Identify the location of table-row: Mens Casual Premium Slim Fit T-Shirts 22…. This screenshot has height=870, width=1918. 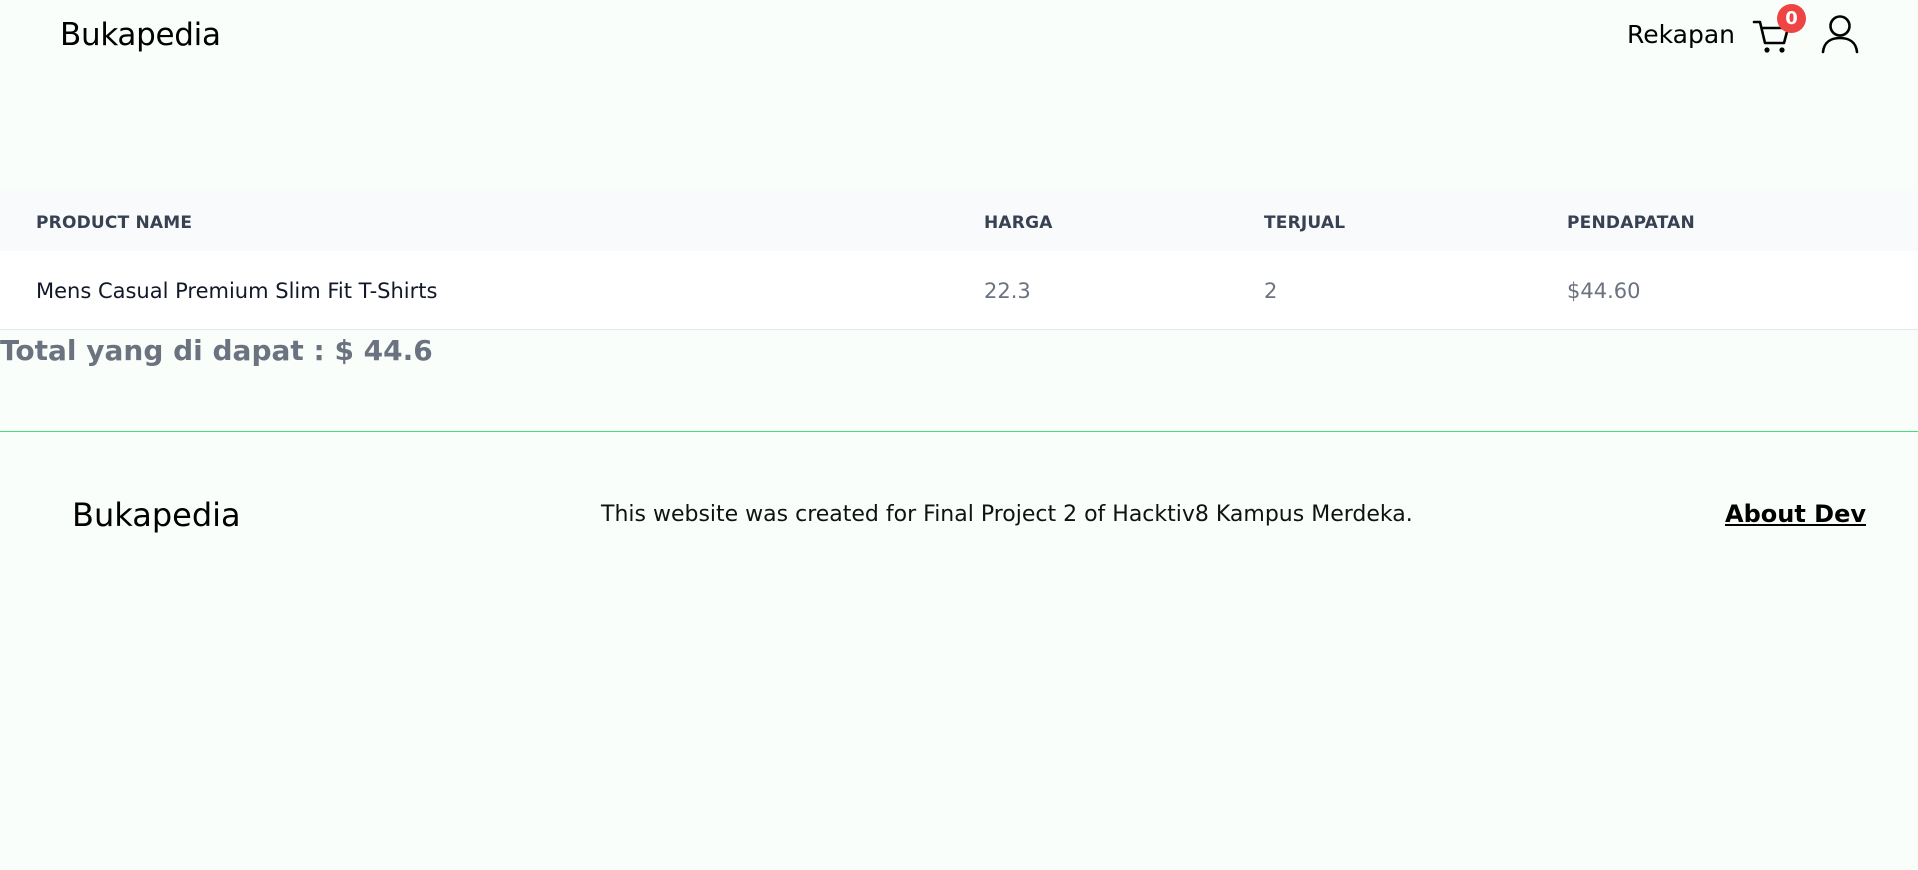
(959, 290).